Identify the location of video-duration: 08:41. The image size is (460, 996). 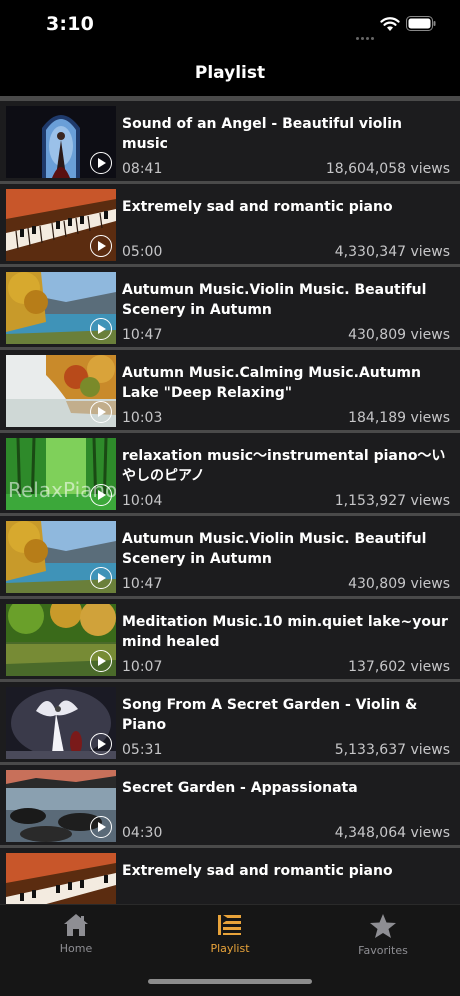
(142, 169).